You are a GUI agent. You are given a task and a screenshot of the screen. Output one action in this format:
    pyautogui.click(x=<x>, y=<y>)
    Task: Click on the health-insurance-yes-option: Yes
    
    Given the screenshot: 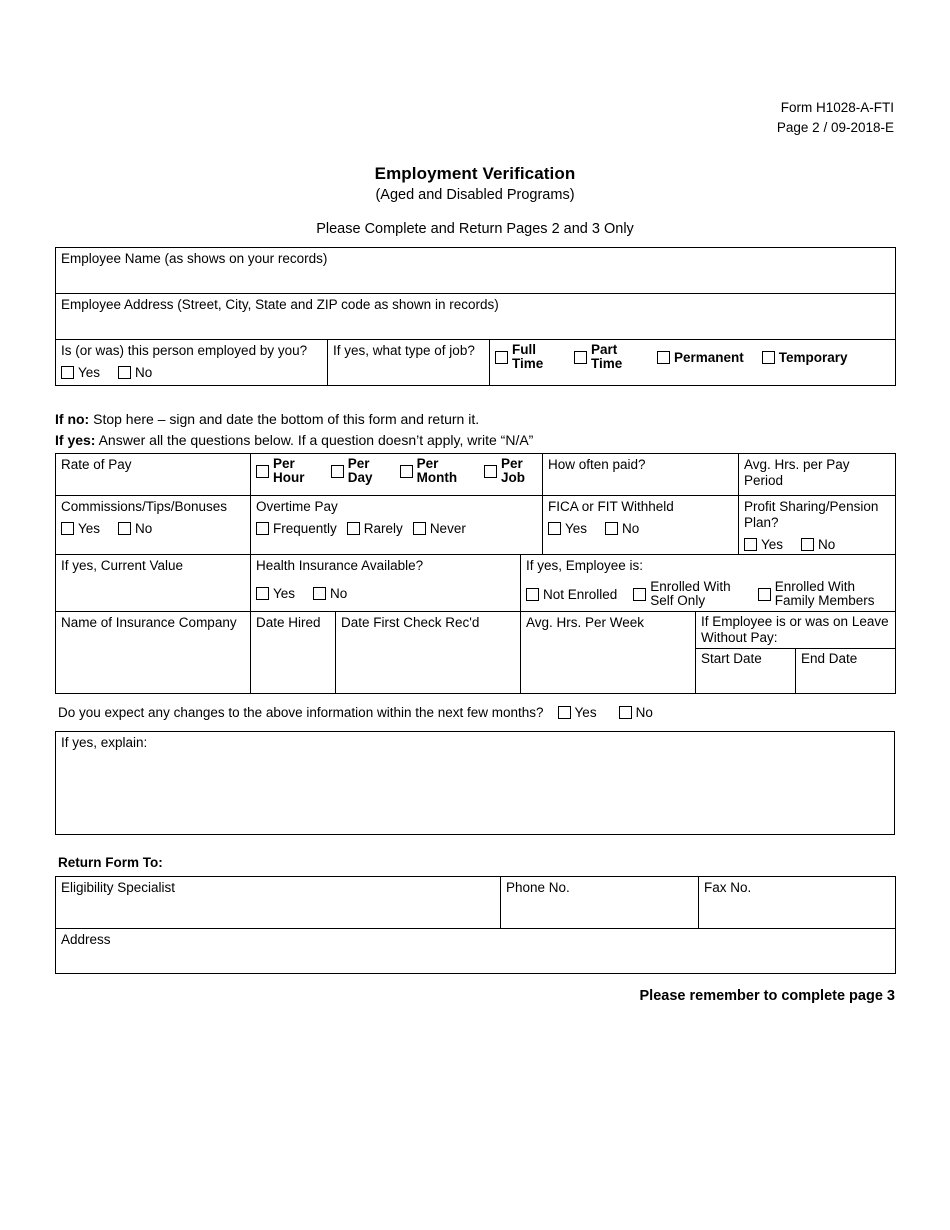 What is the action you would take?
    pyautogui.click(x=275, y=593)
    